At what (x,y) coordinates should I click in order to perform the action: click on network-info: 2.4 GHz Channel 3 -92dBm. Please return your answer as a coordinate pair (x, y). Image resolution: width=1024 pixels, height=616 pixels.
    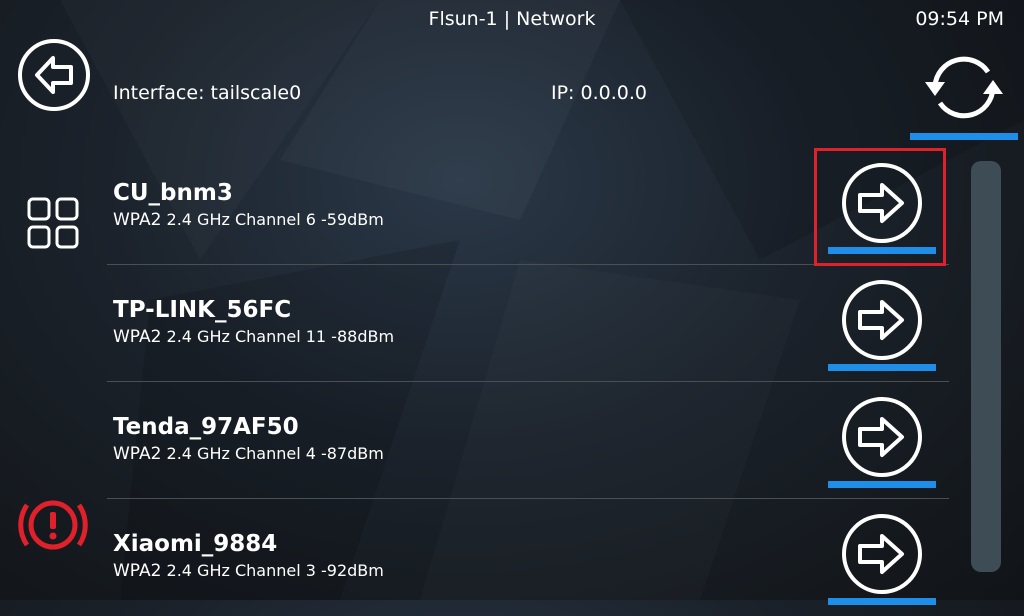
    Looking at the image, I should click on (275, 570).